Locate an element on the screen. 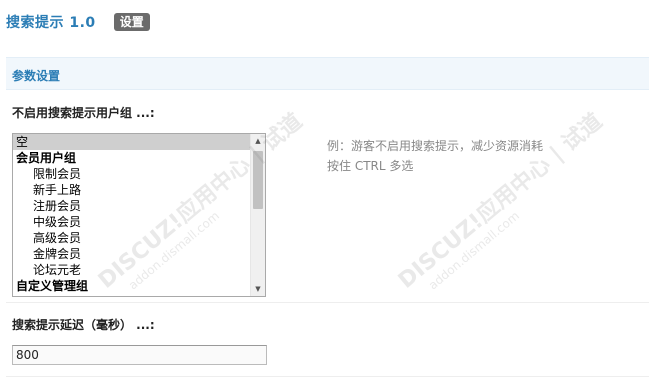 This screenshot has width=649, height=384. watermark-tag: 试道 is located at coordinates (582, 132).